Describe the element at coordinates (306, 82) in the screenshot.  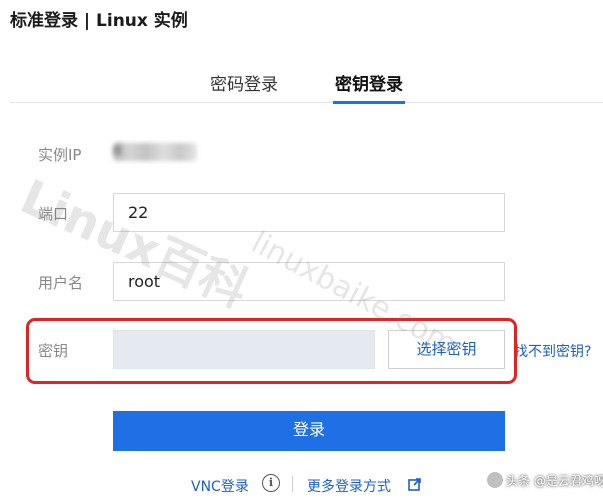
I see `login-tabs: 密码登录 密钥登录` at that location.